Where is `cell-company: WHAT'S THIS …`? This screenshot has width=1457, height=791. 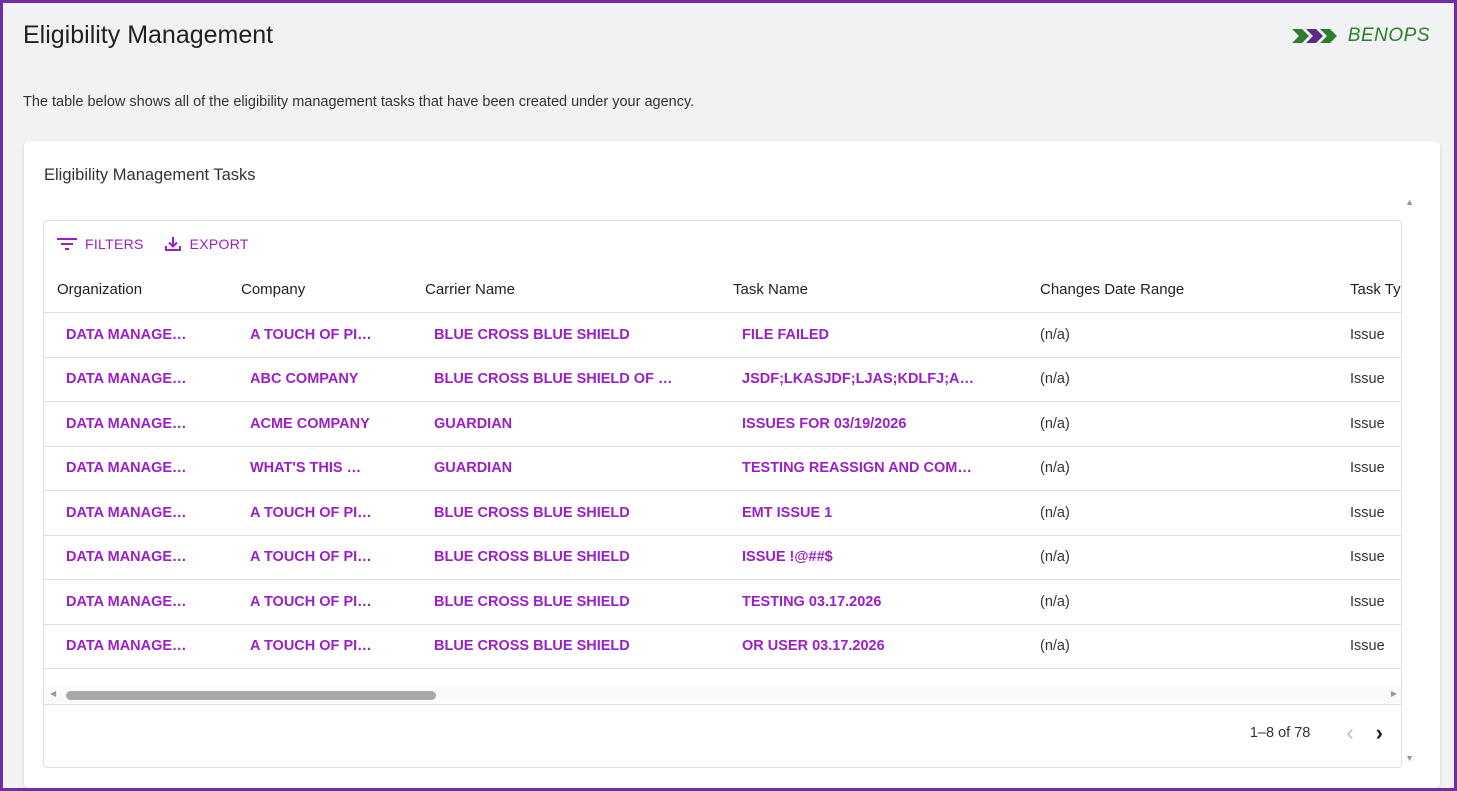 cell-company: WHAT'S THIS … is located at coordinates (320, 468).